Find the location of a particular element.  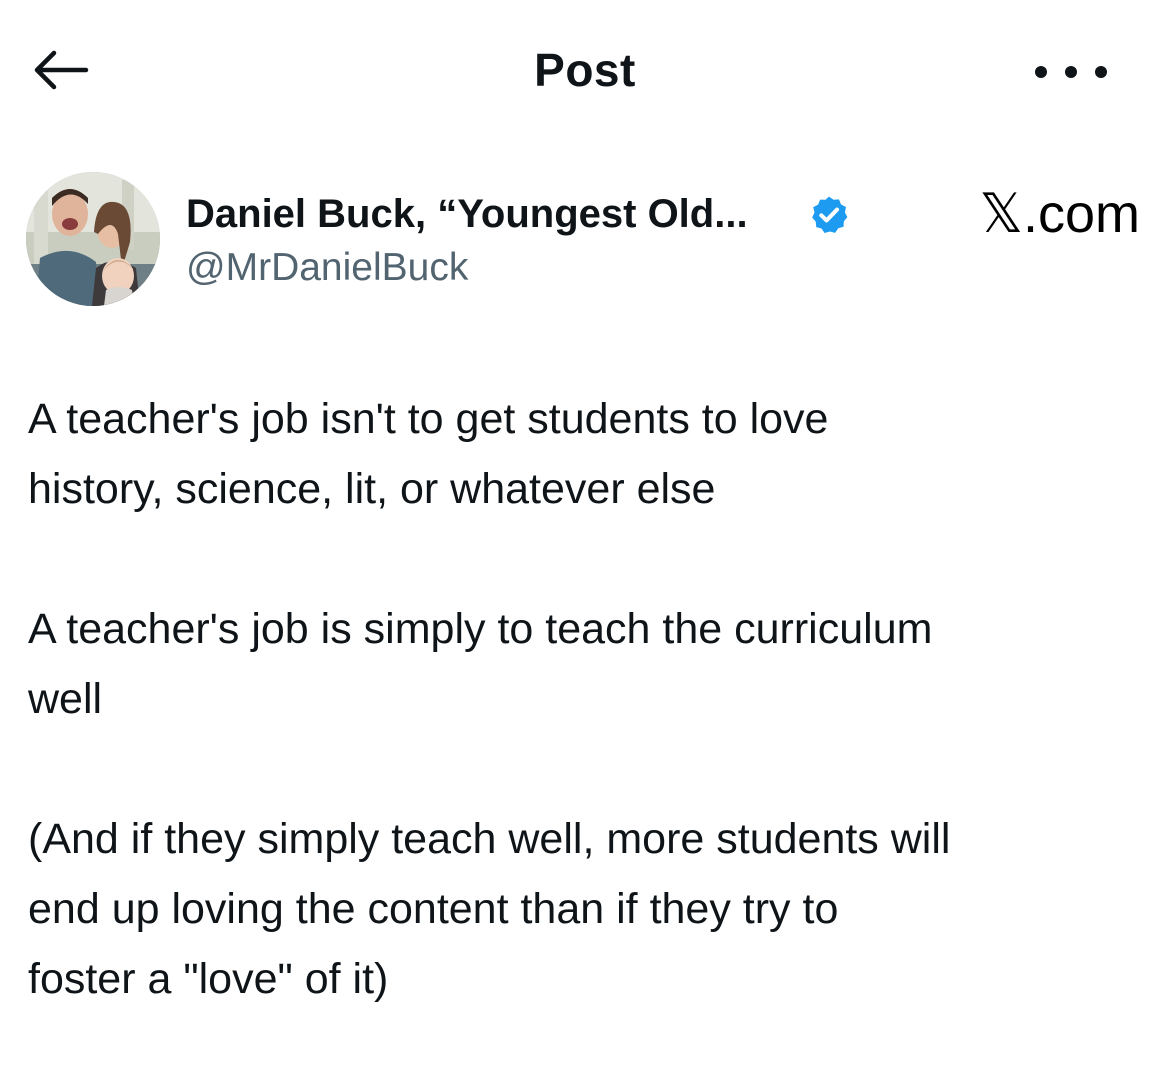

more-options-button is located at coordinates (1071, 72).